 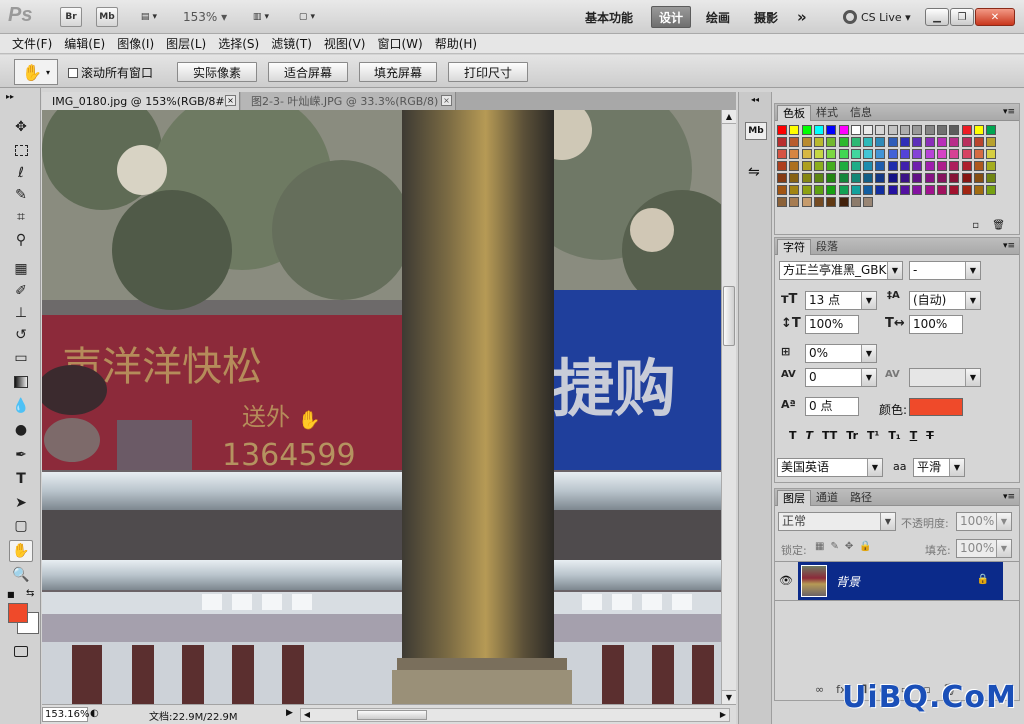 What do you see at coordinates (21, 127) in the screenshot?
I see `move-tool-icon: ✥` at bounding box center [21, 127].